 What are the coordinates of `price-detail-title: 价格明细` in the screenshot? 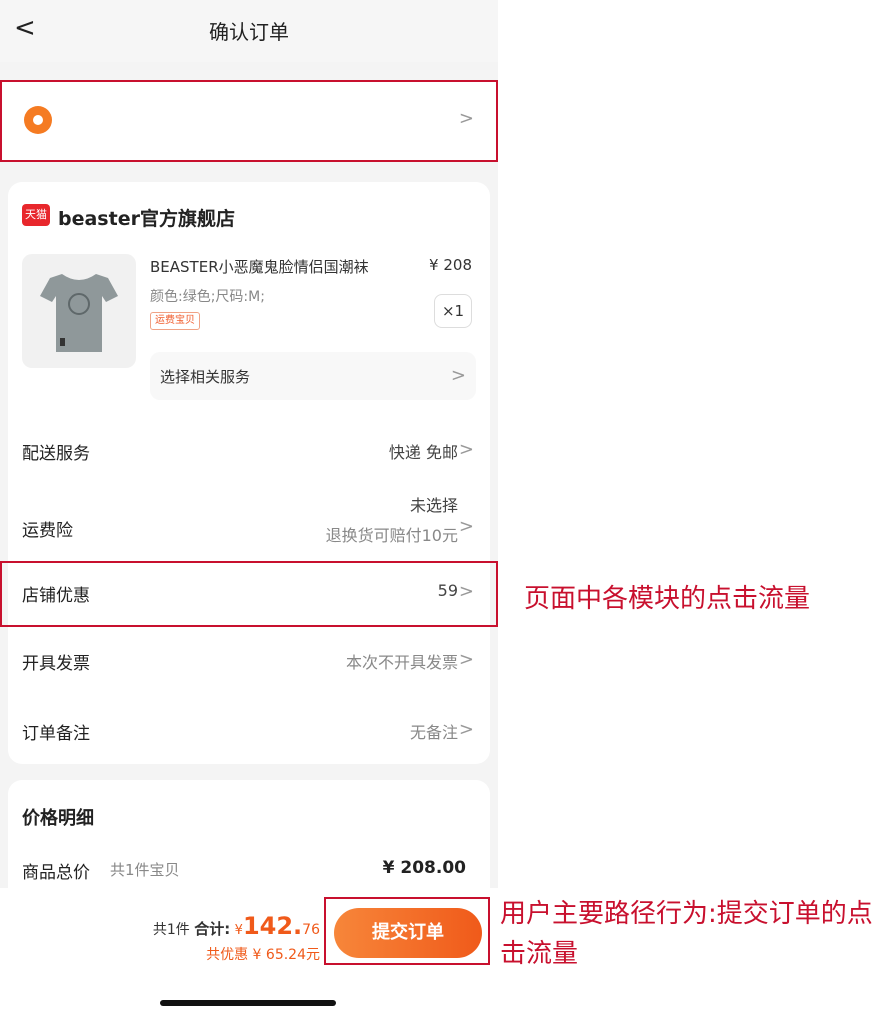 It's located at (58, 818).